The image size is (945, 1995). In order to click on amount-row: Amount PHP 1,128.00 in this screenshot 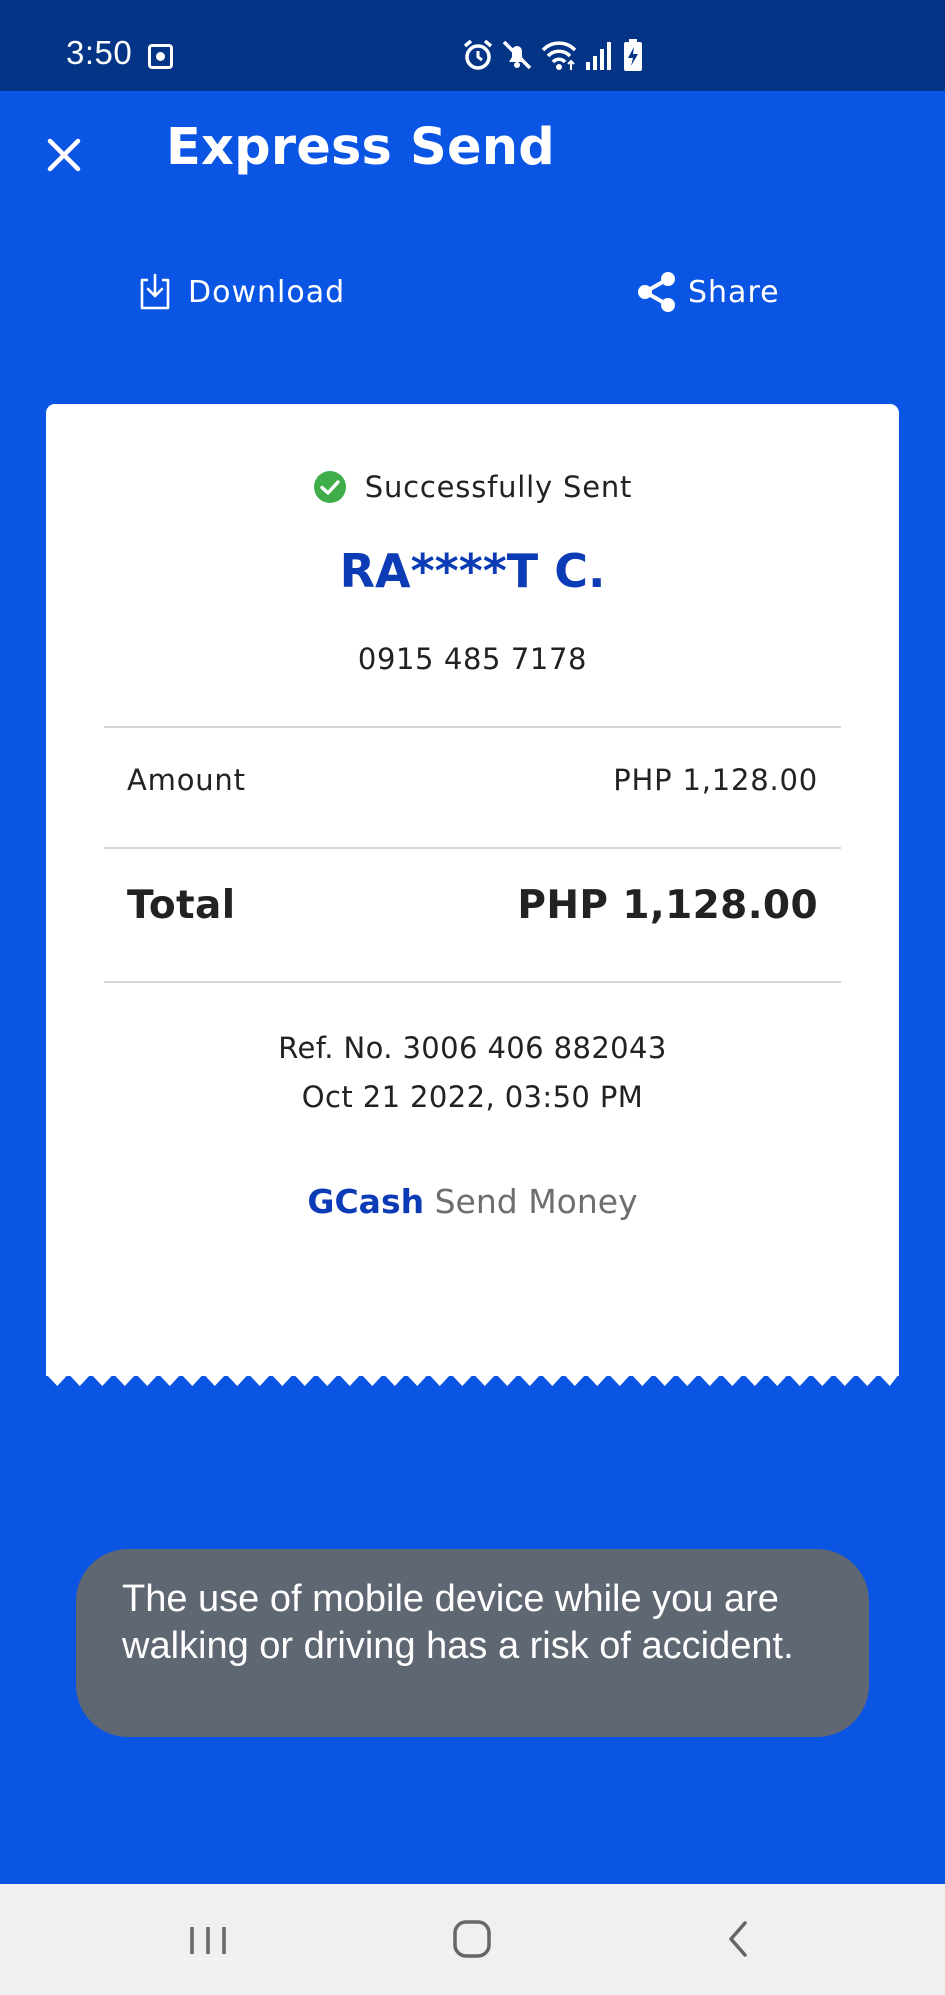, I will do `click(472, 780)`.